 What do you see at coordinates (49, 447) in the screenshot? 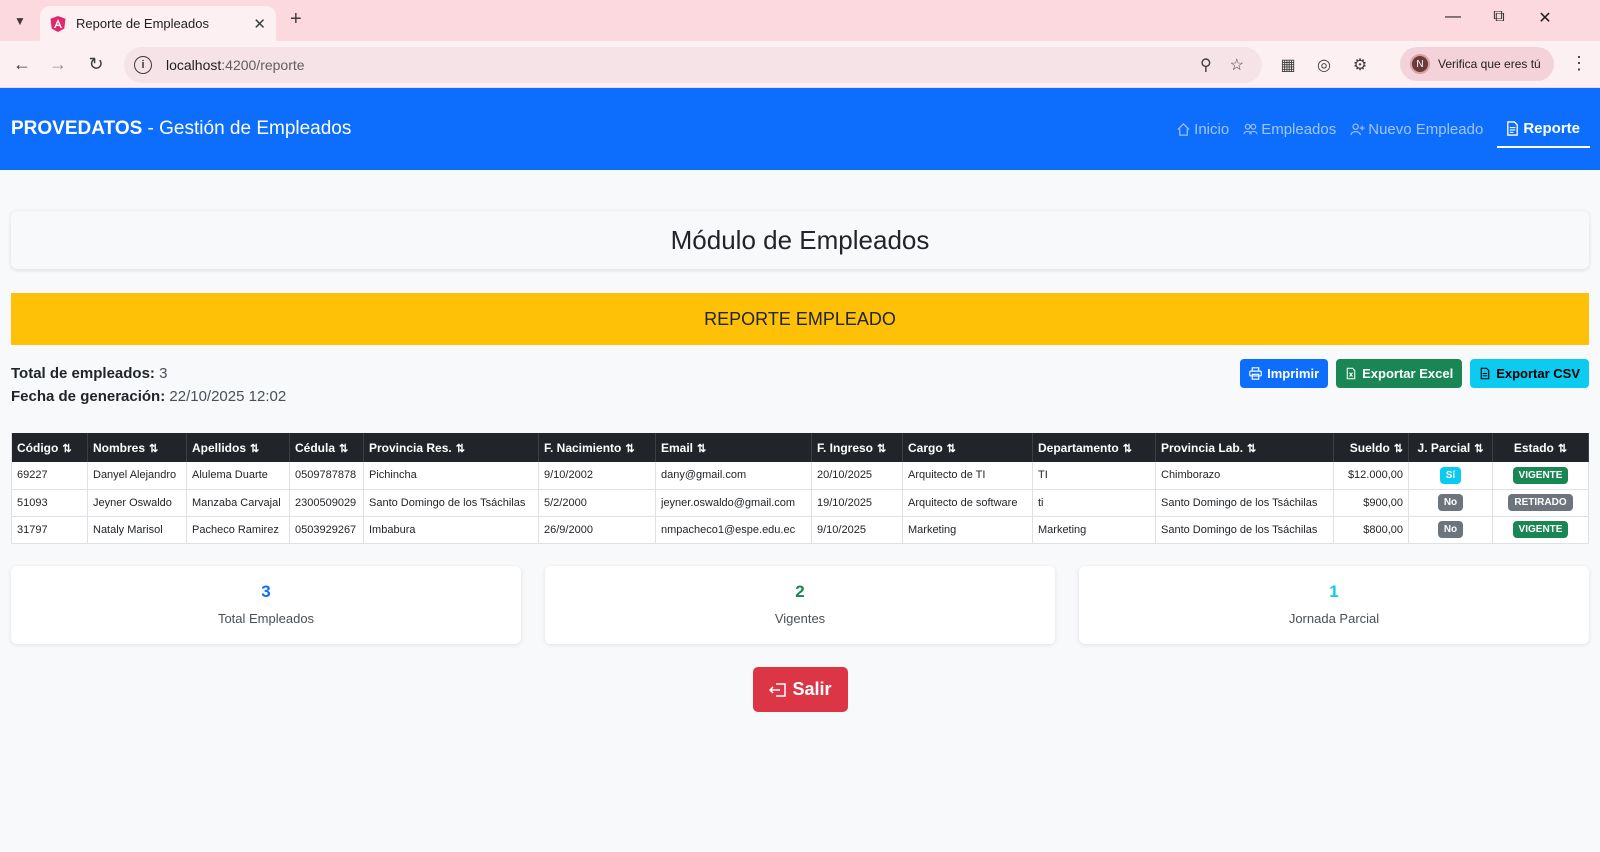
I see `col-header: Código ⇅` at bounding box center [49, 447].